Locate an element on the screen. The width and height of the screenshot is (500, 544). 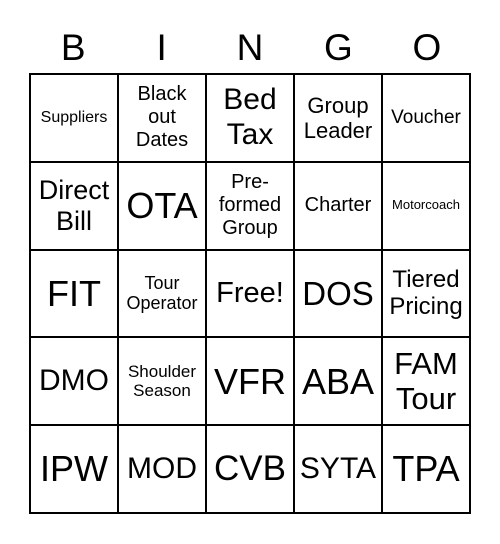
bingo-cell: Direct Bill is located at coordinates (74, 205).